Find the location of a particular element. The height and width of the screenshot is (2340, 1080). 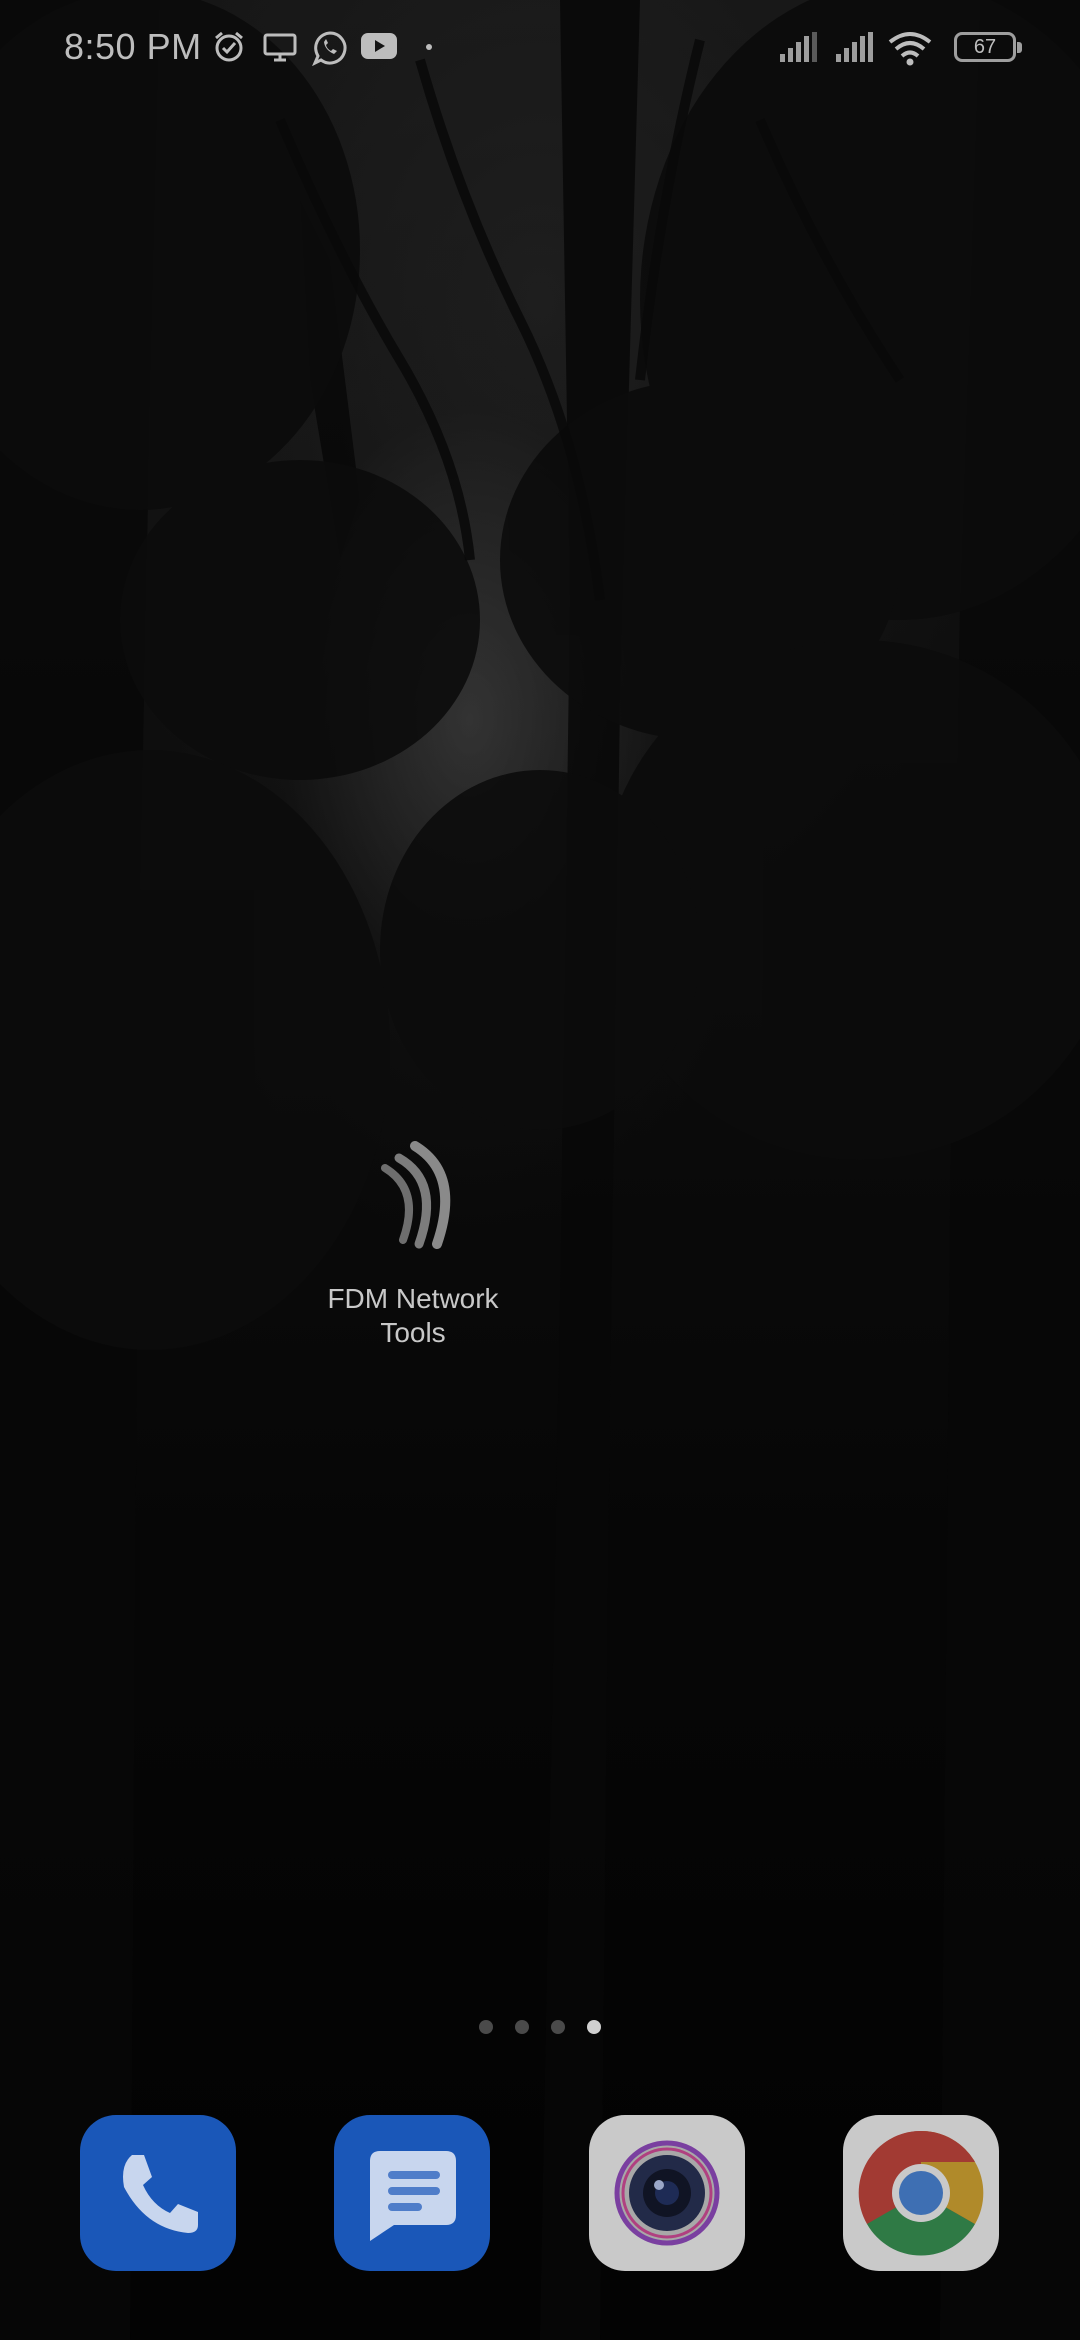

chrome-icon is located at coordinates (921, 2193).